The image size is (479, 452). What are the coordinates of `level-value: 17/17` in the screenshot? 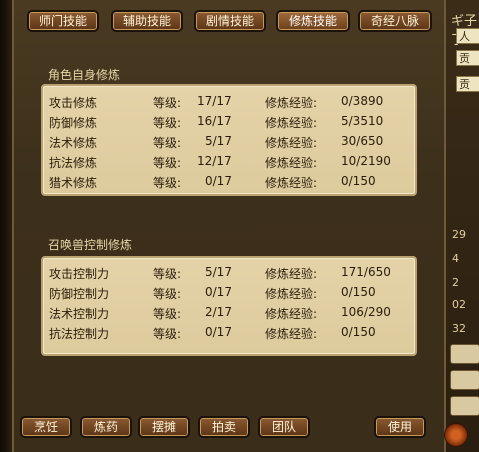 It's located at (214, 101).